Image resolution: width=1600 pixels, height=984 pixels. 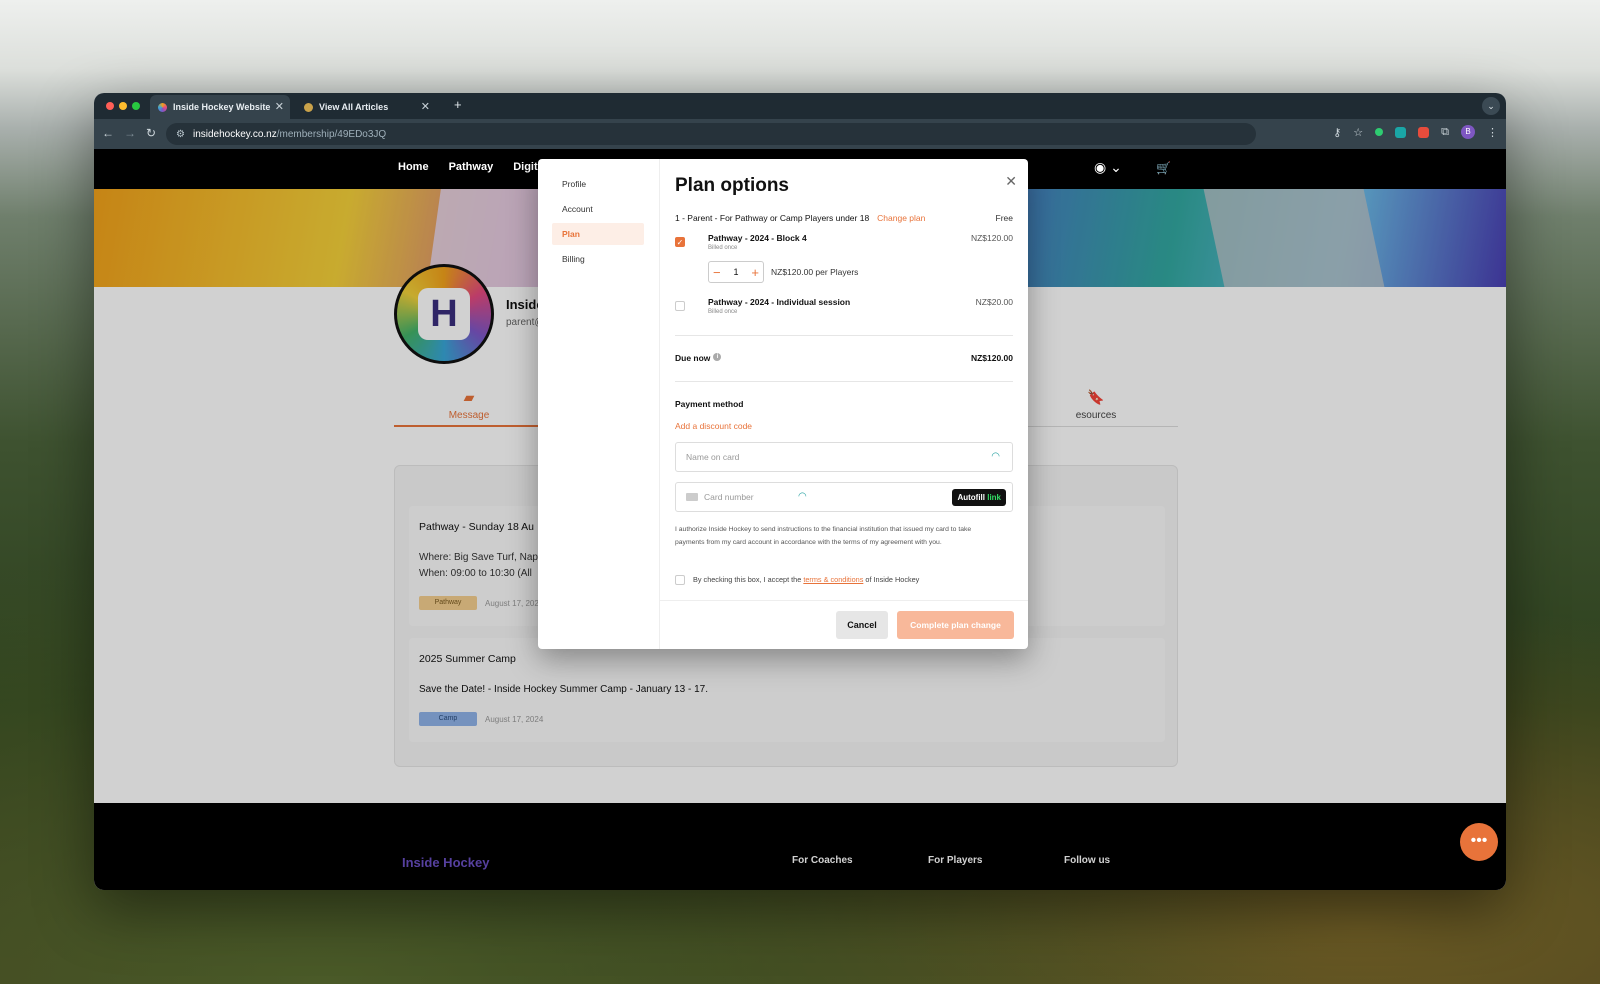 I want to click on browser-menu-icon: ⋮, so click(x=1492, y=132).